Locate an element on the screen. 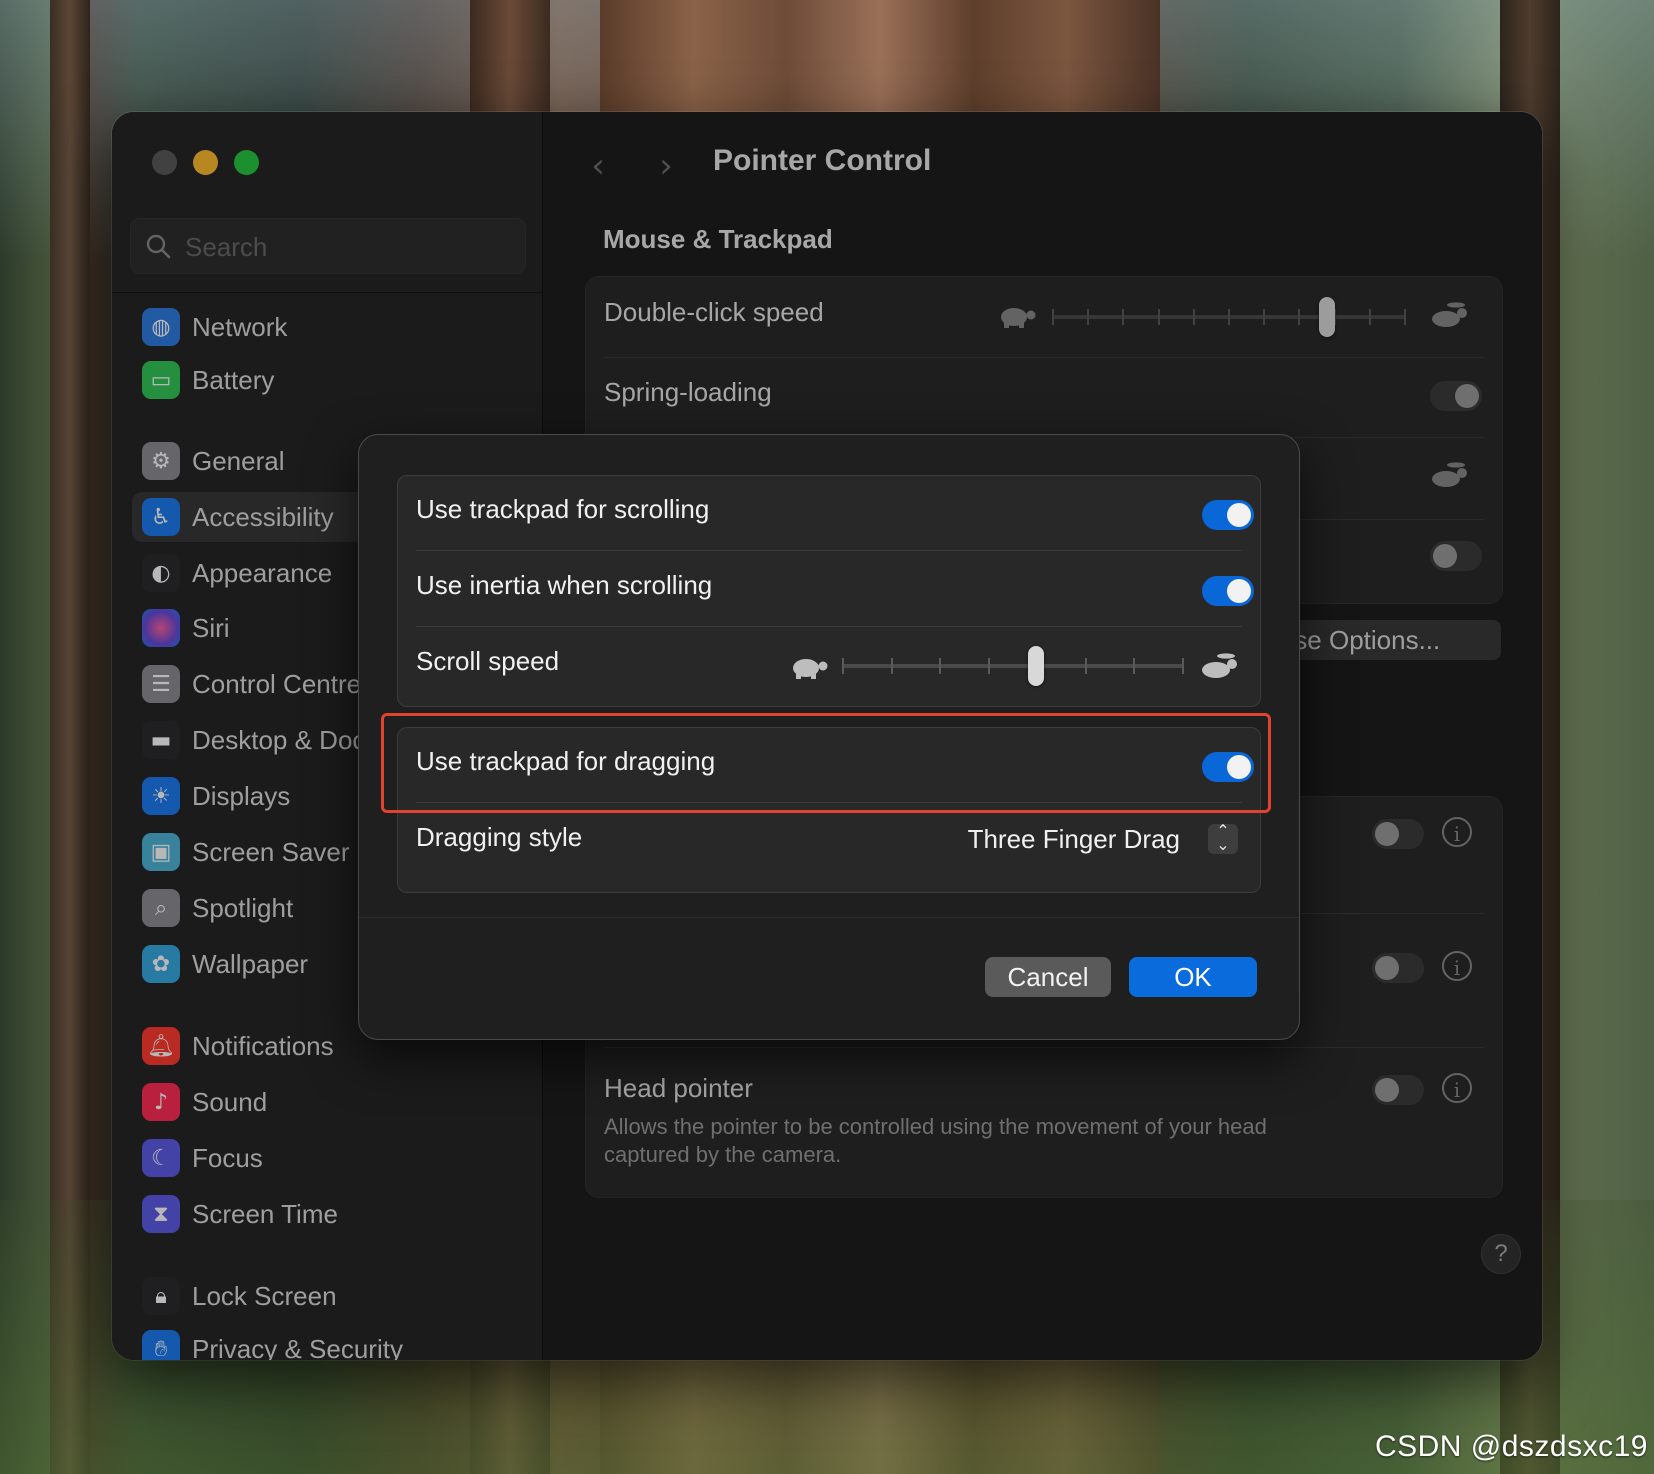  sidebar-item-lock-screen: 🔒︎ Lock Screen is located at coordinates (328, 1296).